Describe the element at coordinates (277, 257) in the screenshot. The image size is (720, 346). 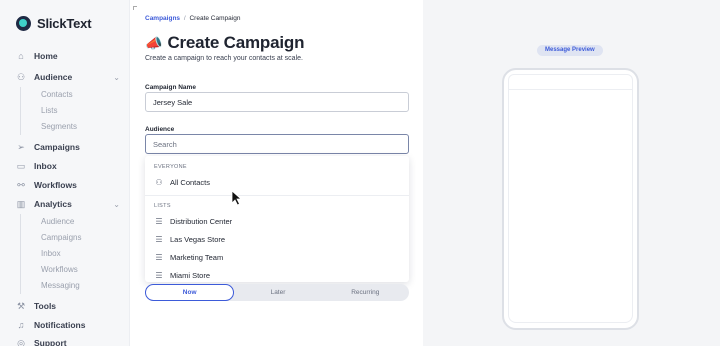
I see `dropdown-item-list: ☰ Marketing Team` at that location.